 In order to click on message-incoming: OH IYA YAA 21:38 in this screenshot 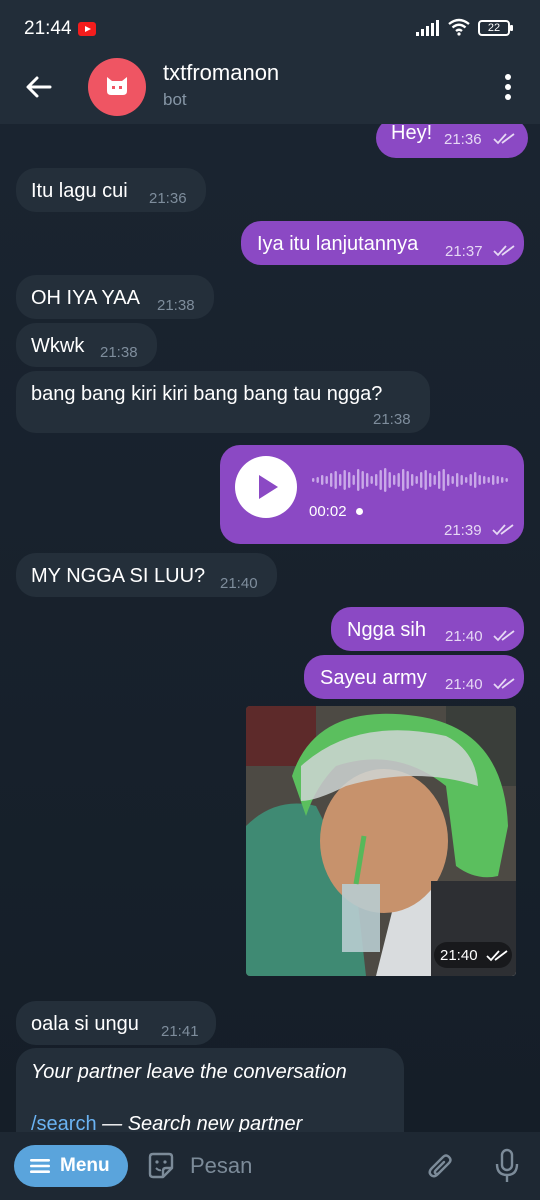, I will do `click(115, 297)`.